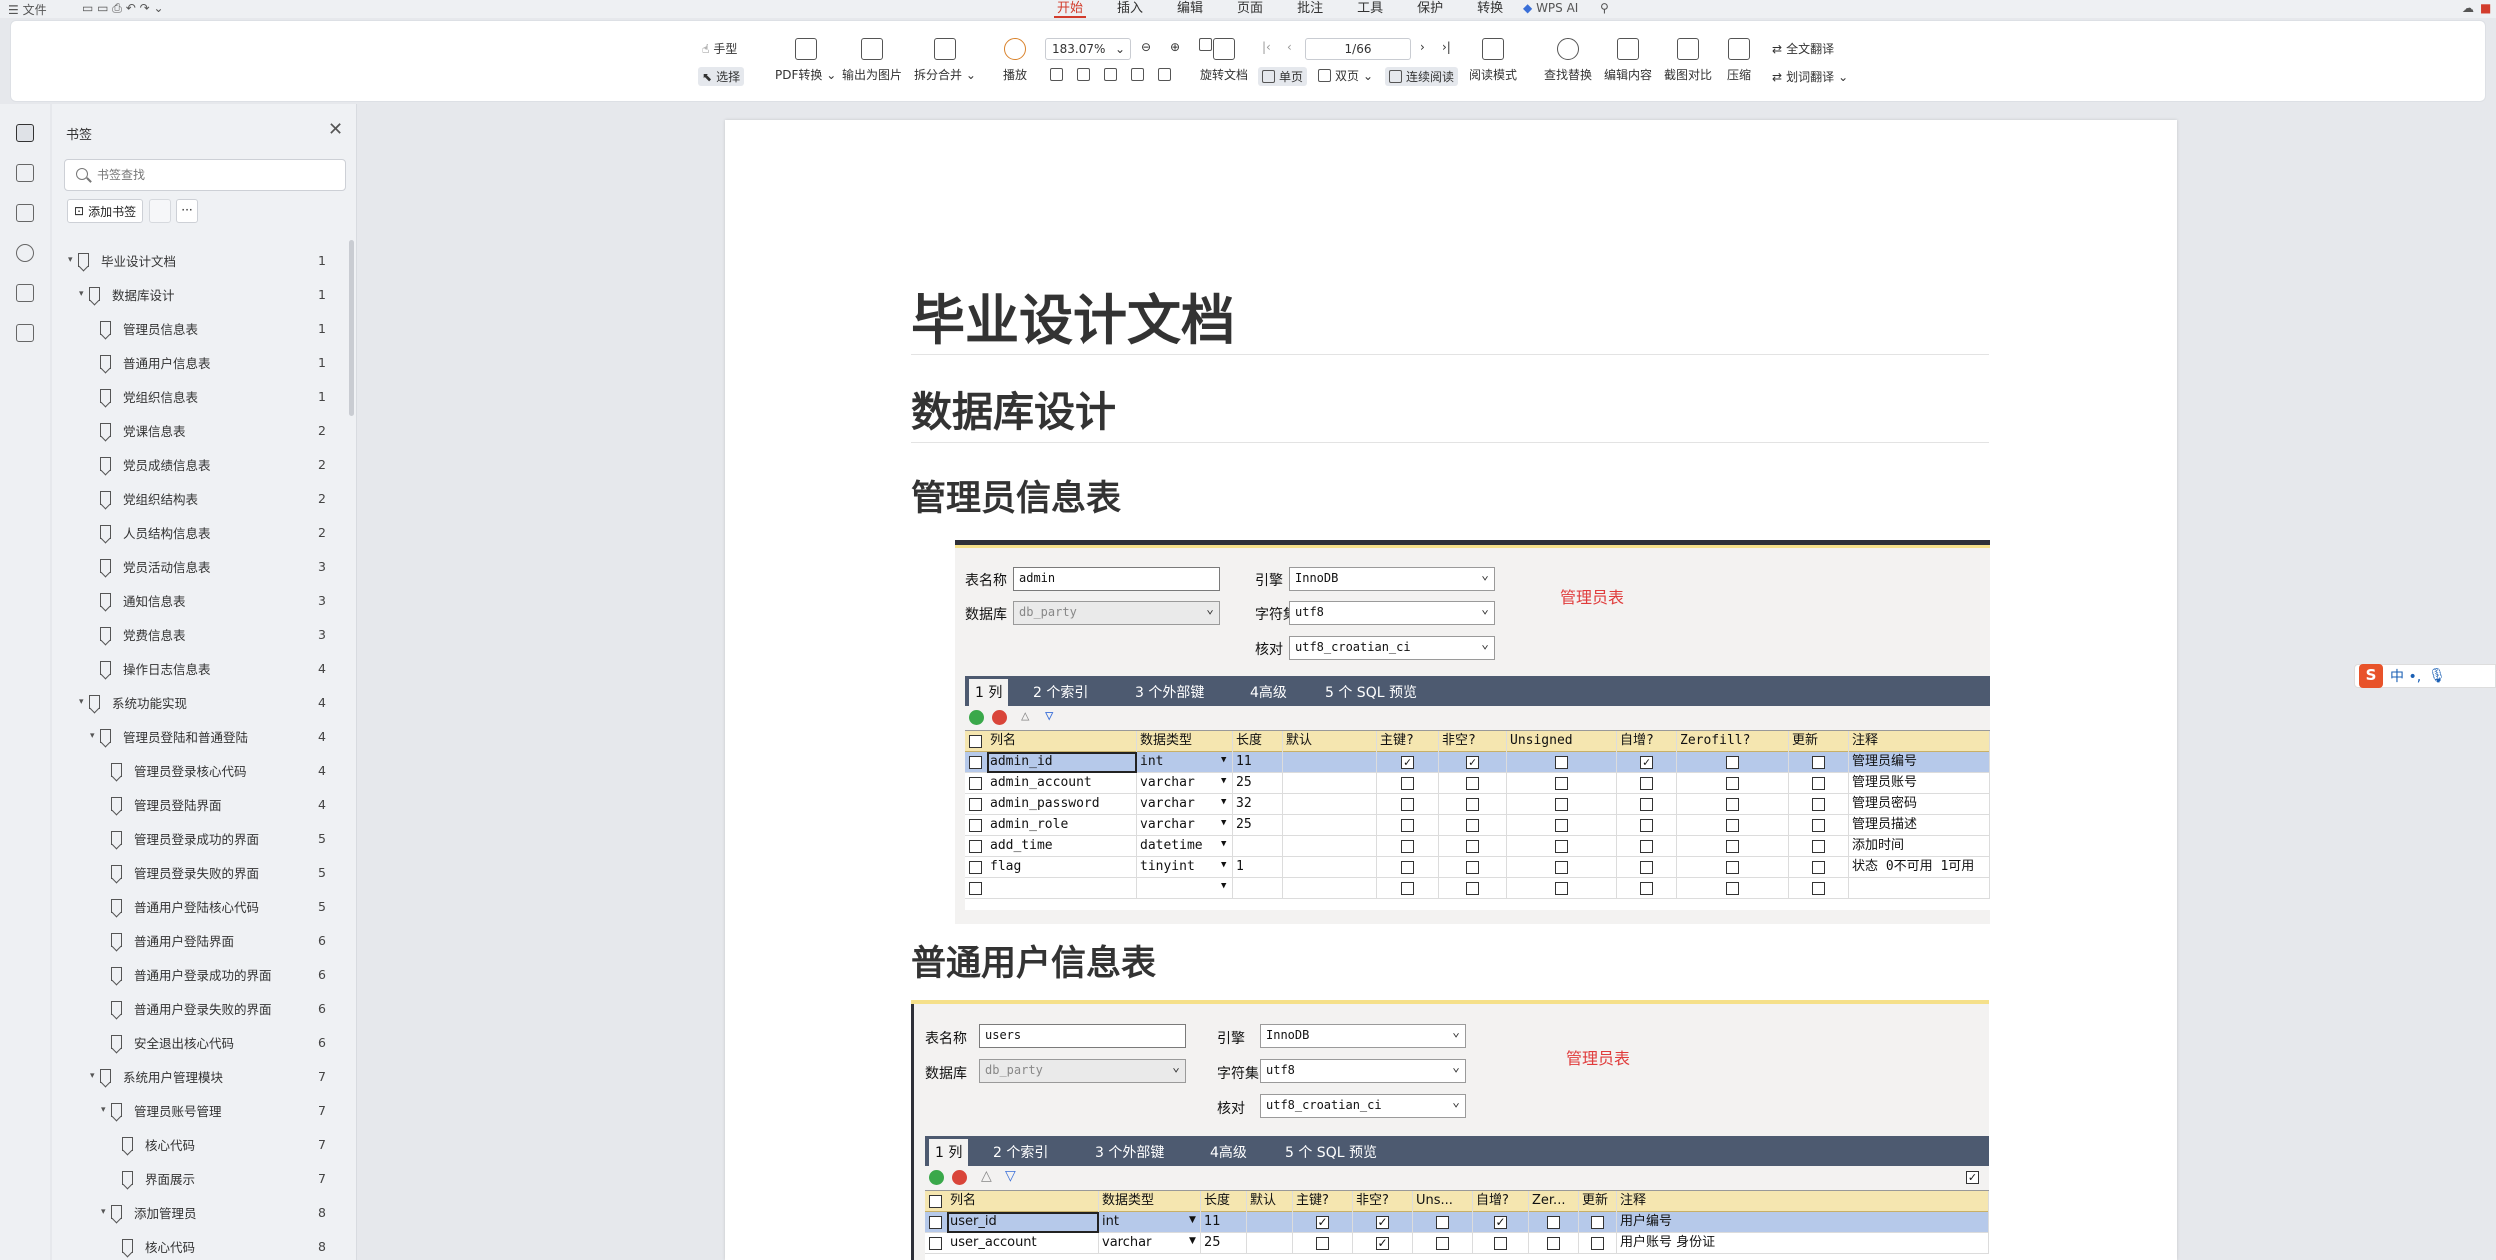 The image size is (2496, 1260). Describe the element at coordinates (1250, 9) in the screenshot. I see `menu-tab: 页面` at that location.